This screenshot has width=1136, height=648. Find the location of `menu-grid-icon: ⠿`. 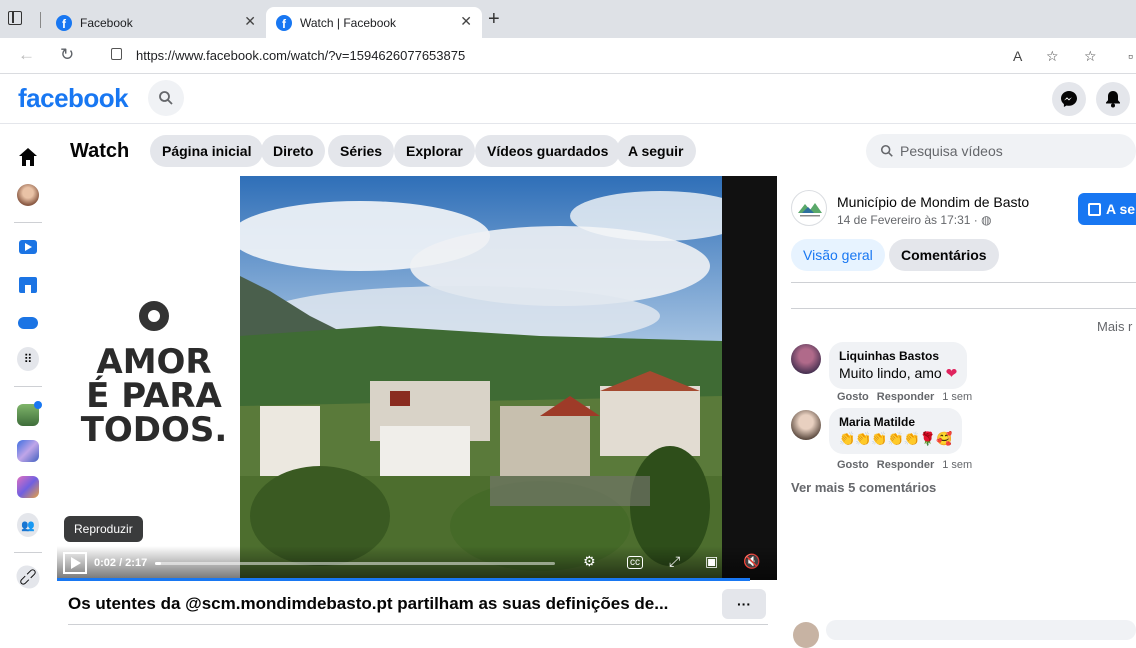

menu-grid-icon: ⠿ is located at coordinates (28, 359).